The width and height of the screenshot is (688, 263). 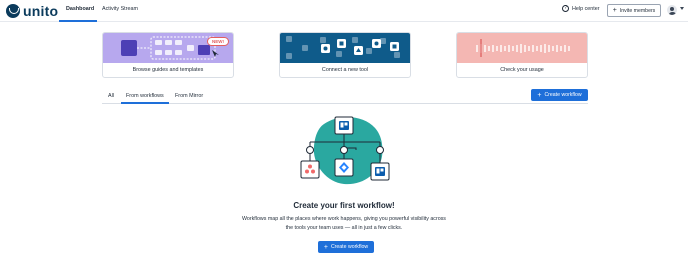 I want to click on tab-from-mirror: From Mirror, so click(x=189, y=96).